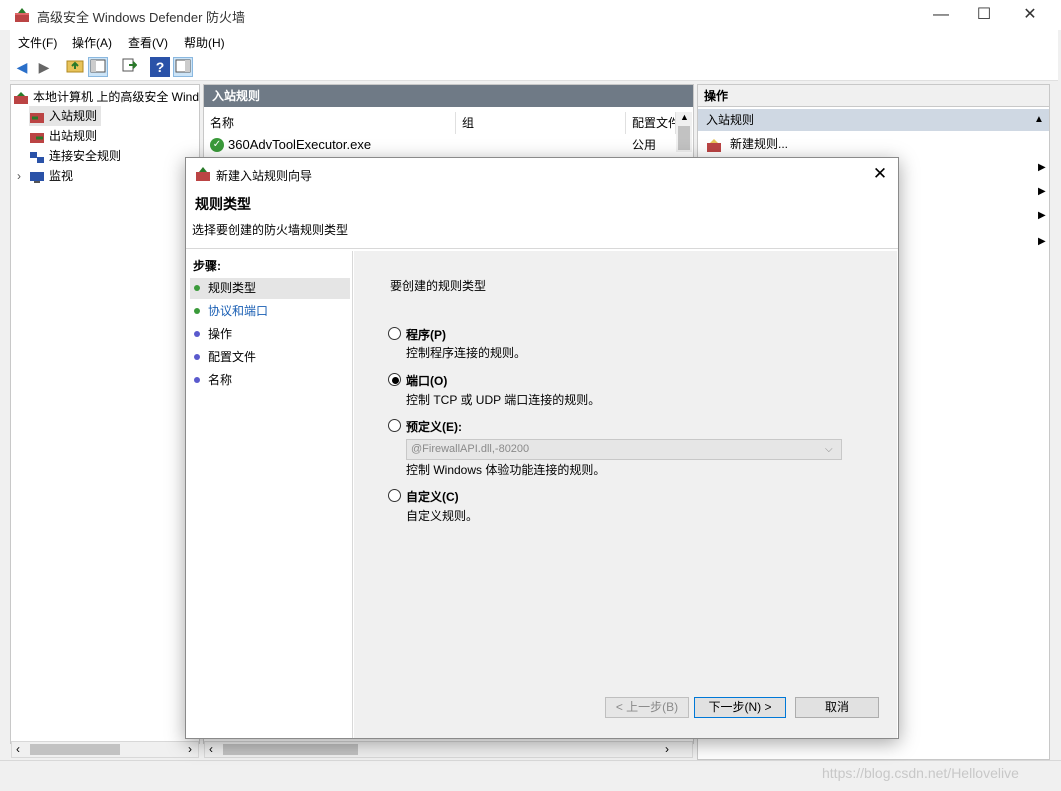  Describe the element at coordinates (426, 380) in the screenshot. I see `option-port-label: 端口(O)` at that location.